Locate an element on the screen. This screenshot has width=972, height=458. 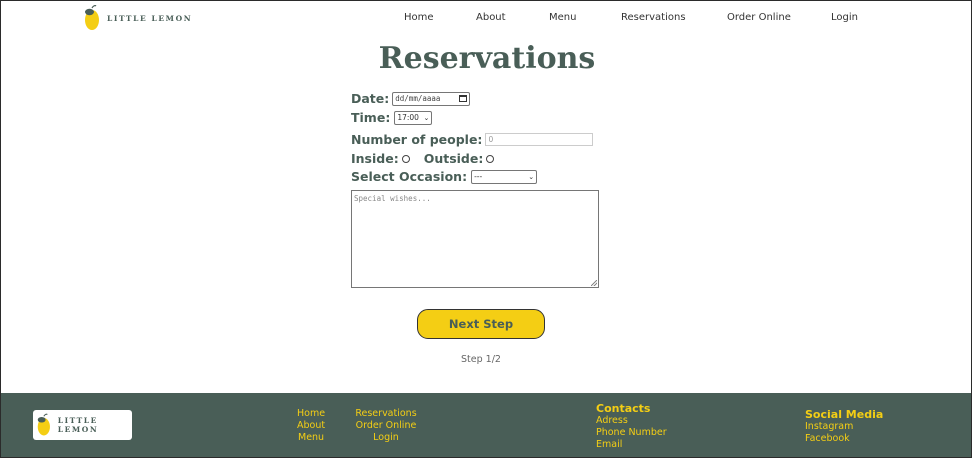
time-label: Time: is located at coordinates (371, 117).